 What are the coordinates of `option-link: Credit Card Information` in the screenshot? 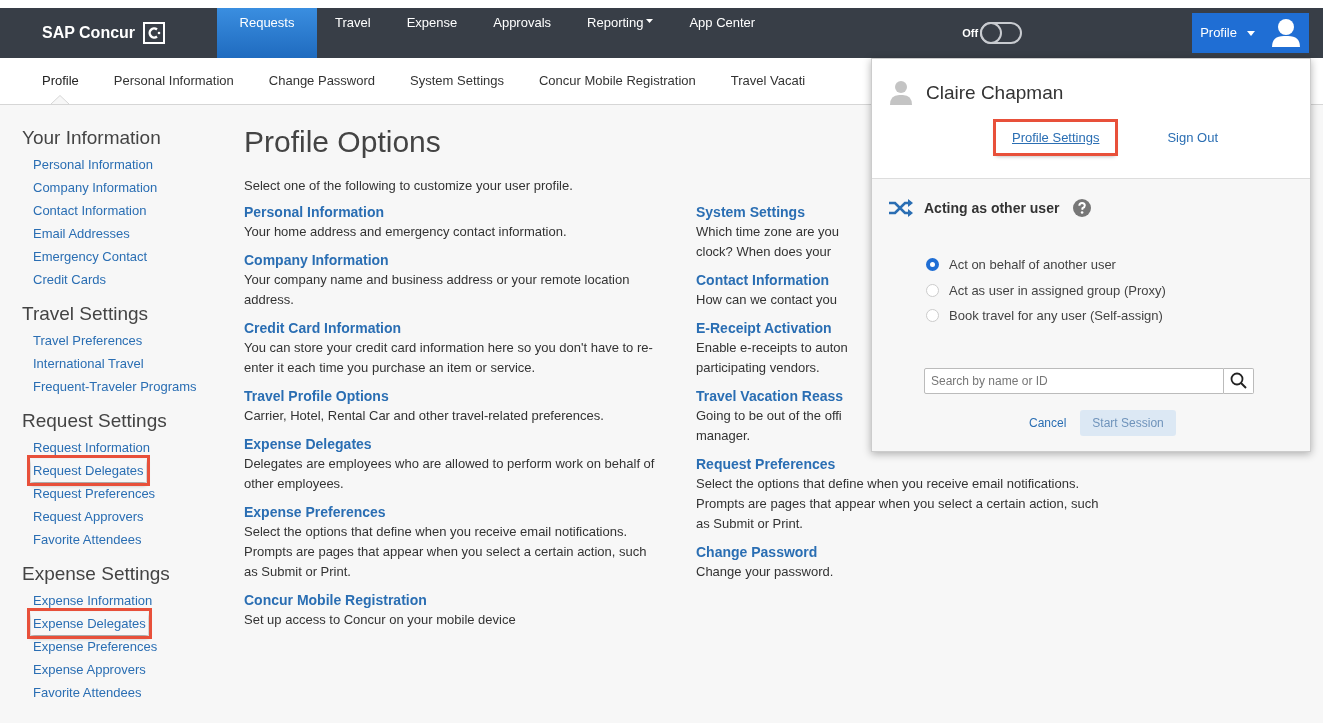 It's located at (323, 327).